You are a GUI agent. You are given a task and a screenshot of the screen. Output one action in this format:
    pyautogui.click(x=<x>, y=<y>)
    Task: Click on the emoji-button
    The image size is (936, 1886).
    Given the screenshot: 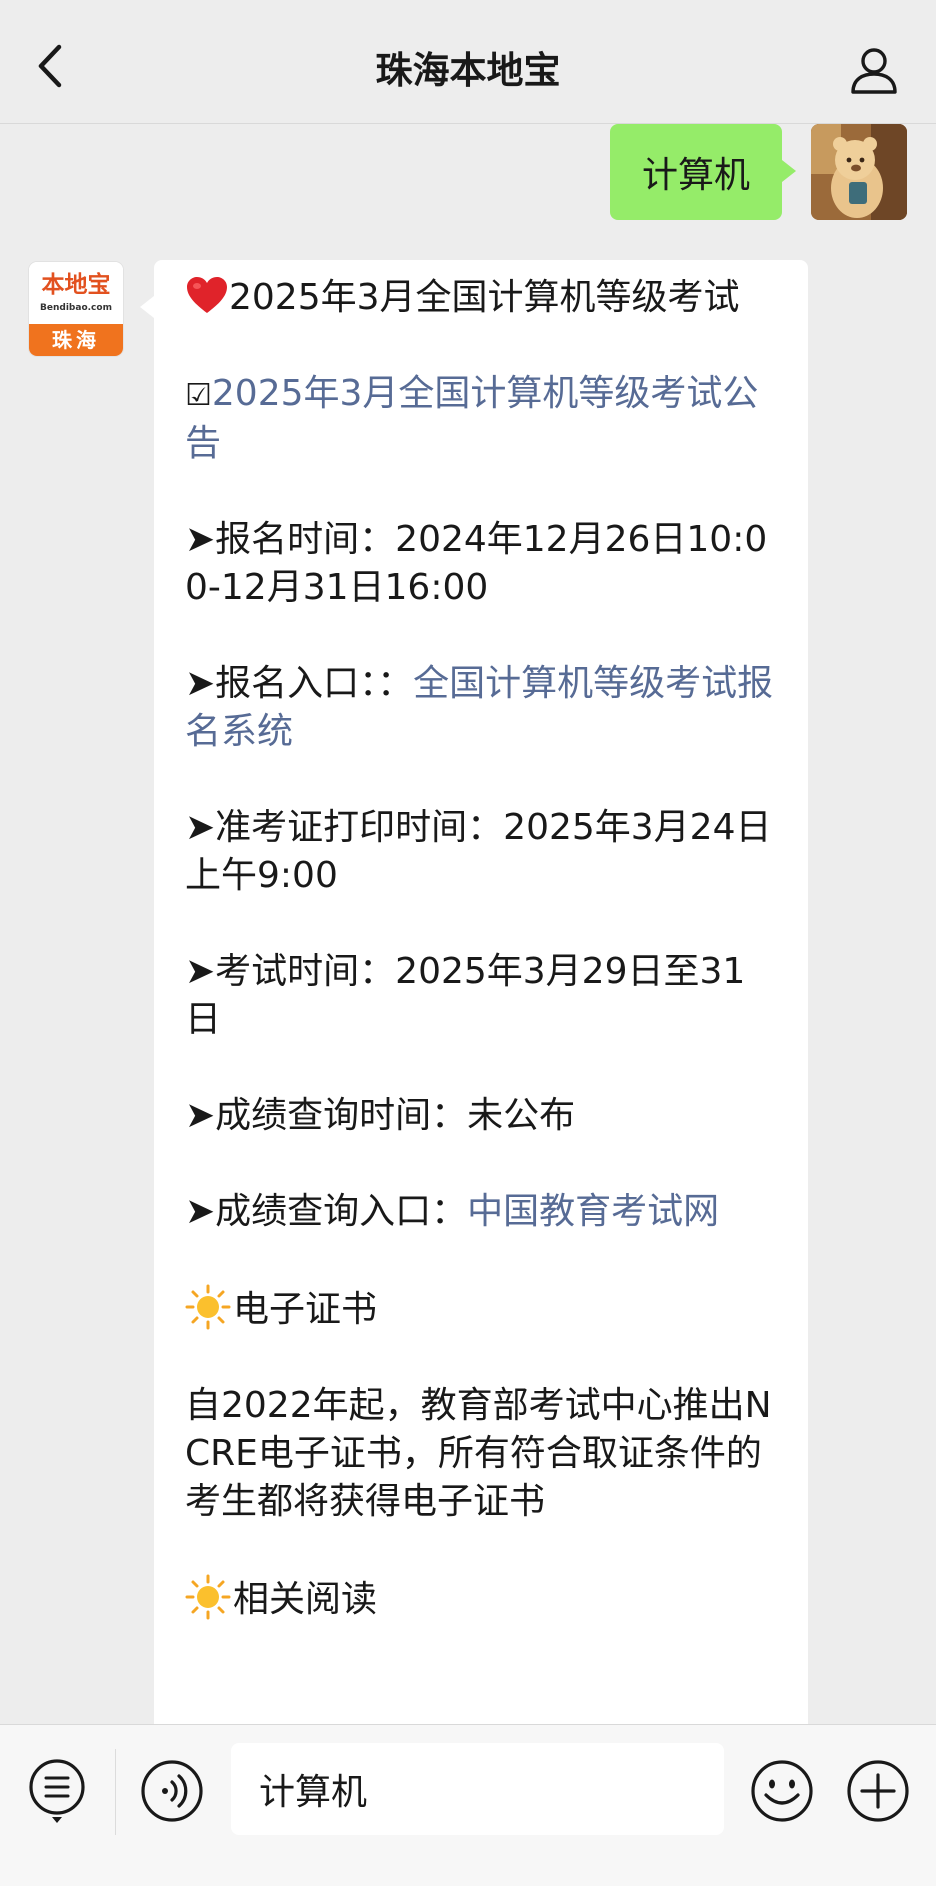 What is the action you would take?
    pyautogui.click(x=782, y=1791)
    